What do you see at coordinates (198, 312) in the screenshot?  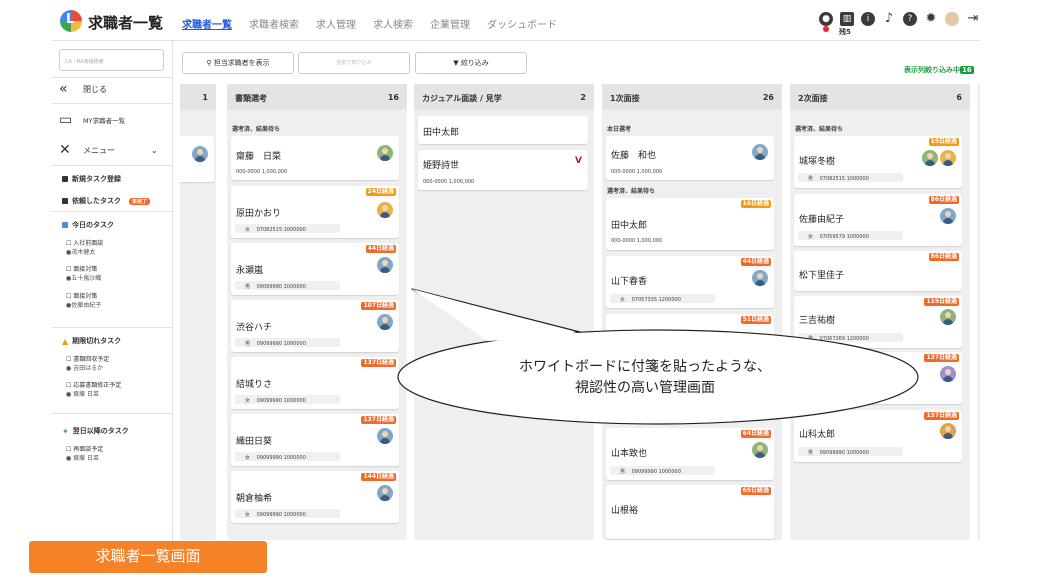 I see `column-partial: 1` at bounding box center [198, 312].